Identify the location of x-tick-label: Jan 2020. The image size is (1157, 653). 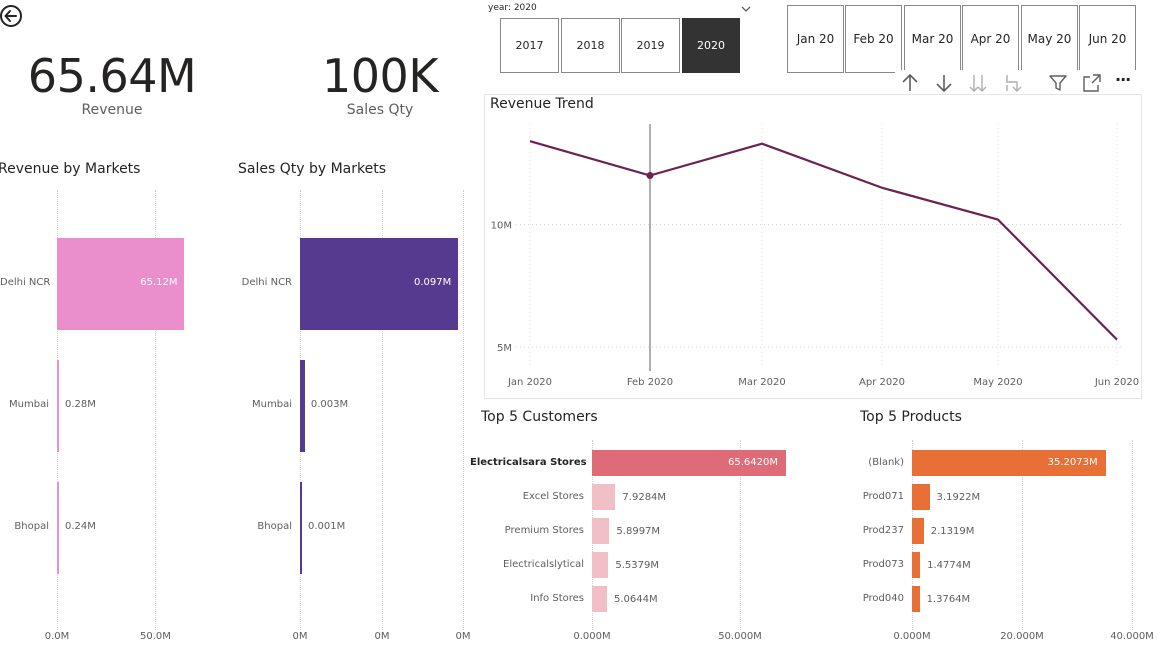
(529, 382).